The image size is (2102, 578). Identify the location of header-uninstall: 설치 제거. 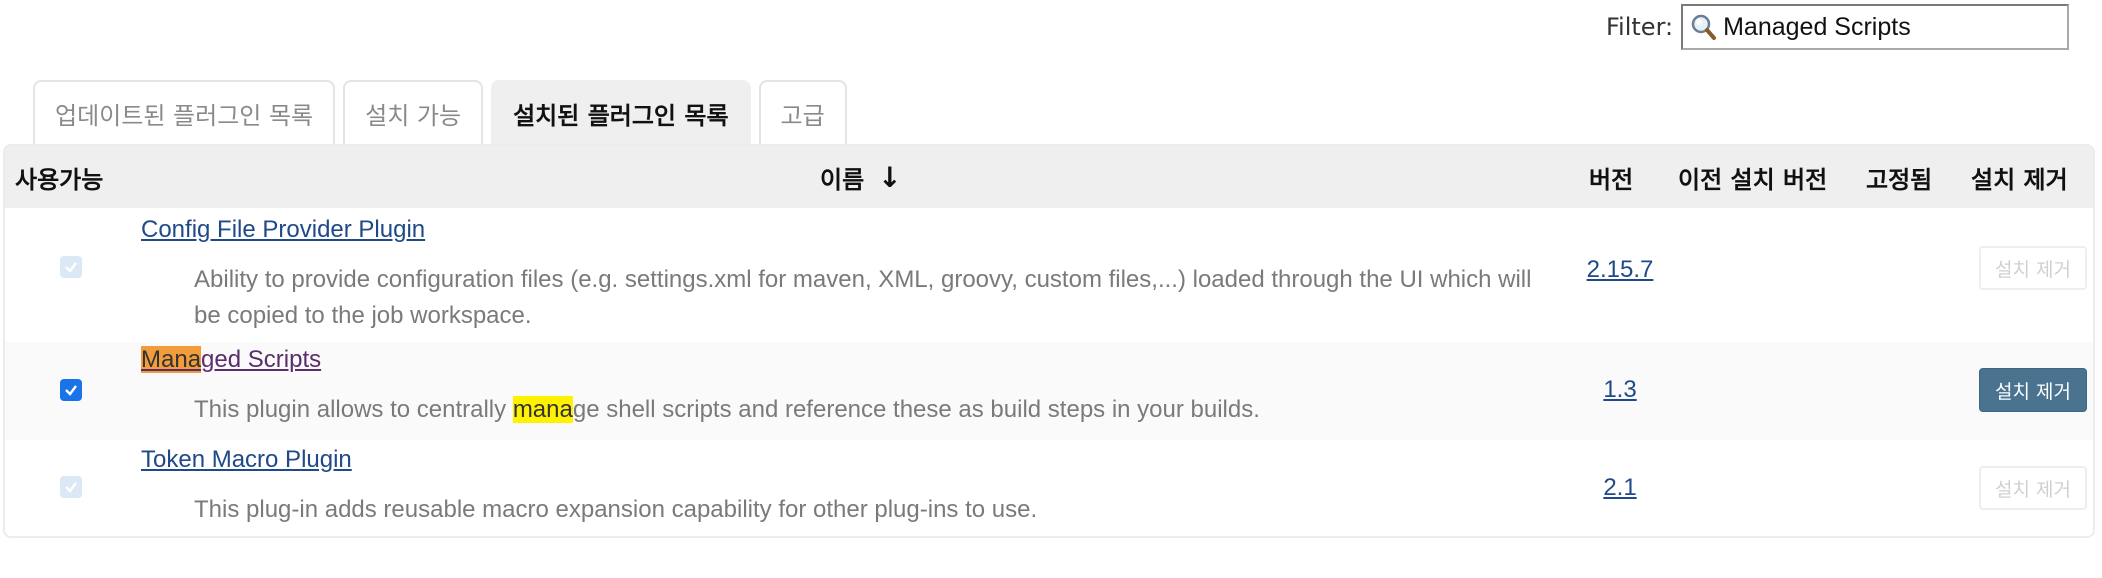
(2019, 177).